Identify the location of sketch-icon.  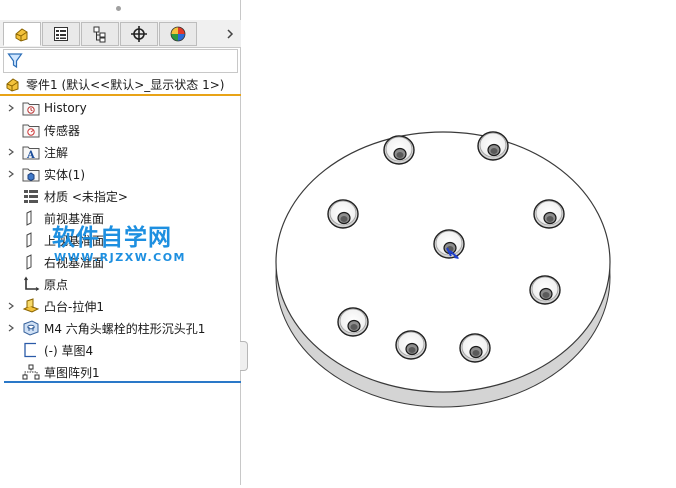
(31, 350).